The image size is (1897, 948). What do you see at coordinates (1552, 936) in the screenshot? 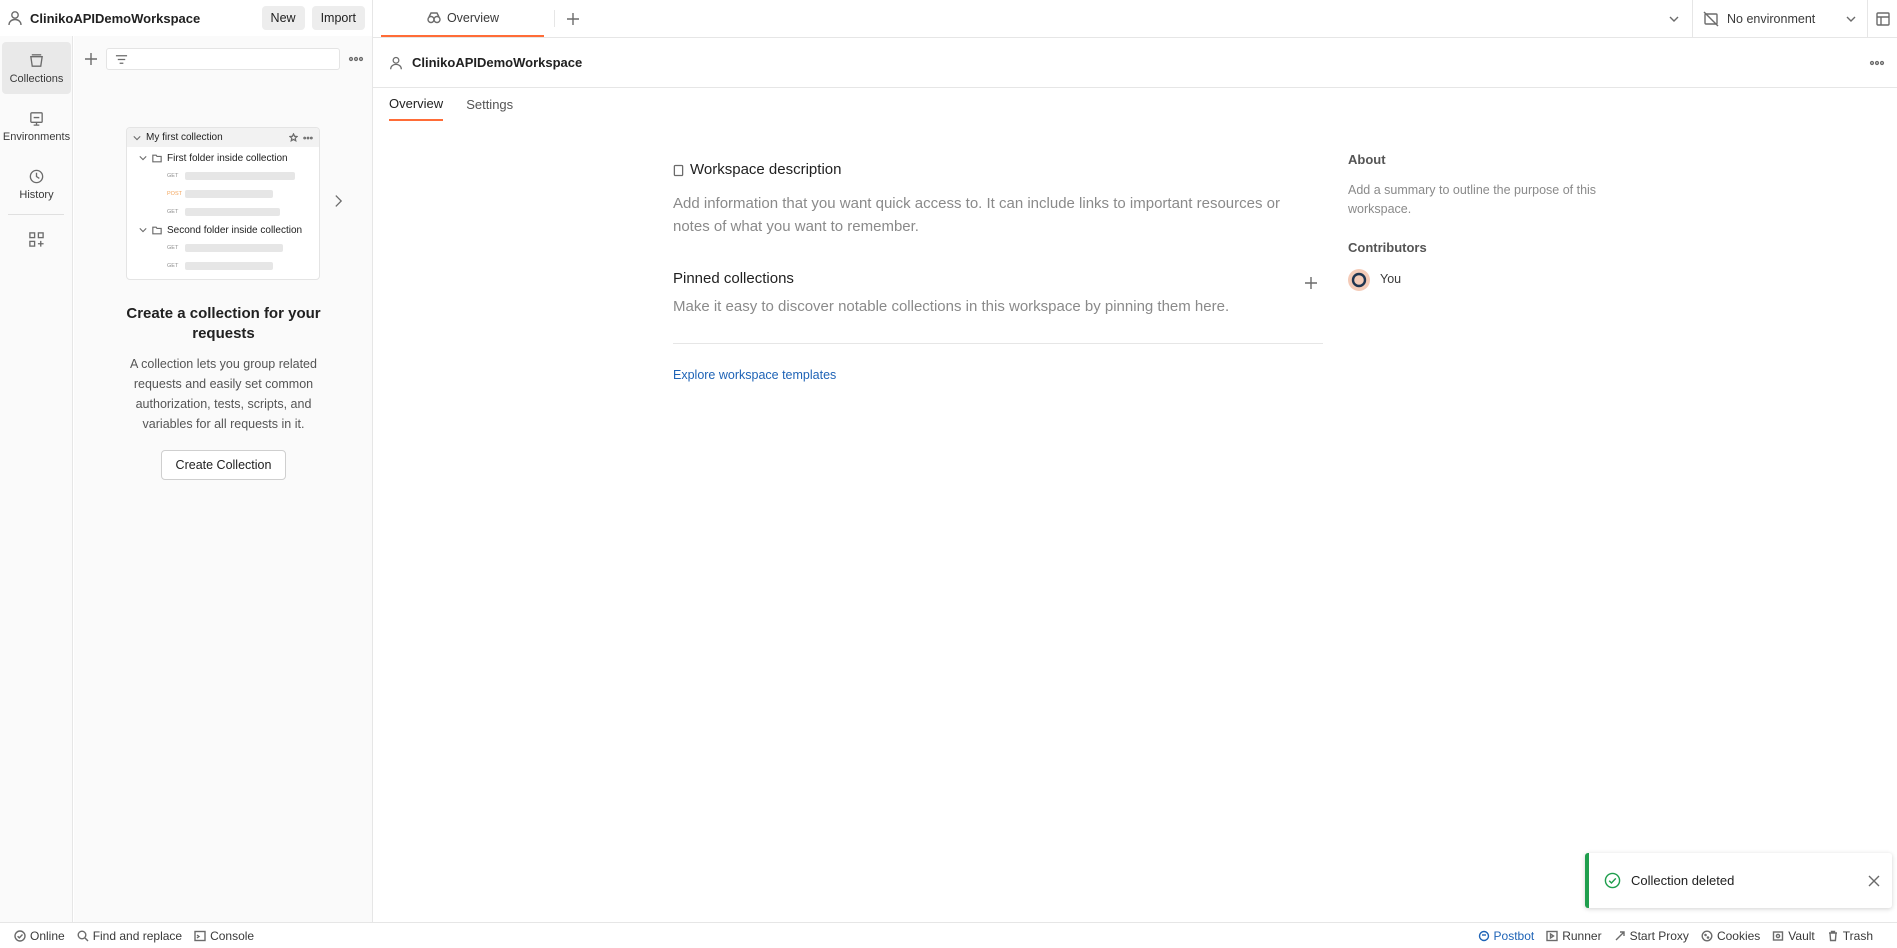
I see `runner-icon` at bounding box center [1552, 936].